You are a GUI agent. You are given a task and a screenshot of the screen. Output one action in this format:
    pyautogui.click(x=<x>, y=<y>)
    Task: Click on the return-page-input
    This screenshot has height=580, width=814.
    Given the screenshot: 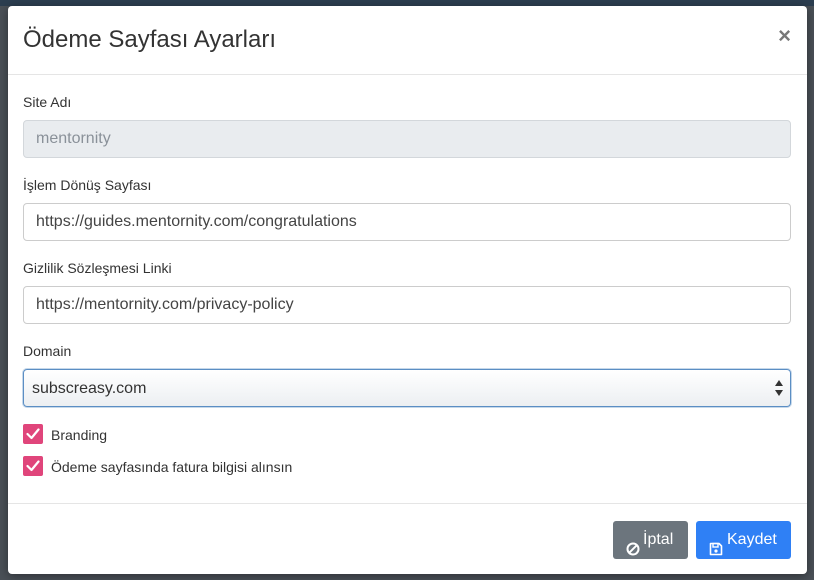 What is the action you would take?
    pyautogui.click(x=407, y=222)
    